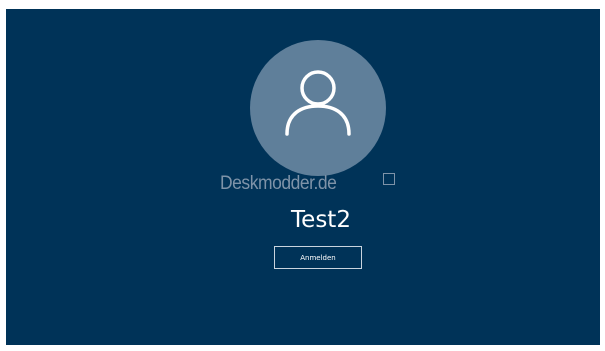 The width and height of the screenshot is (605, 351). Describe the element at coordinates (389, 179) in the screenshot. I see `watermark-icon` at that location.